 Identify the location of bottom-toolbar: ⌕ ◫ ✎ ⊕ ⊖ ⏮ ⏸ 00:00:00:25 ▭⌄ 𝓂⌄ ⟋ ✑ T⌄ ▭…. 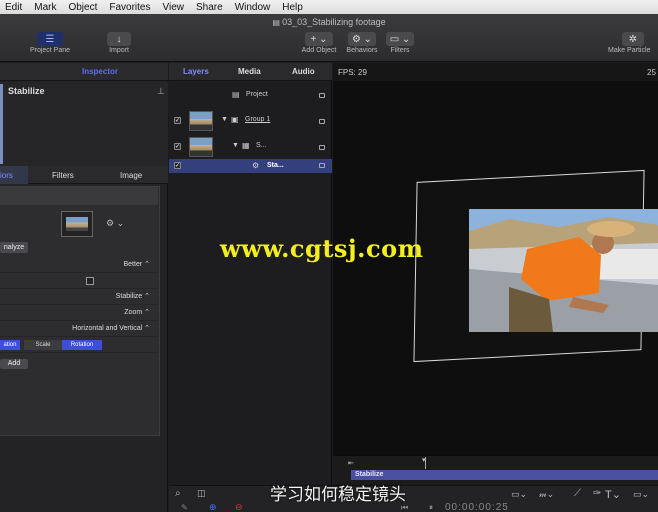
(413, 498).